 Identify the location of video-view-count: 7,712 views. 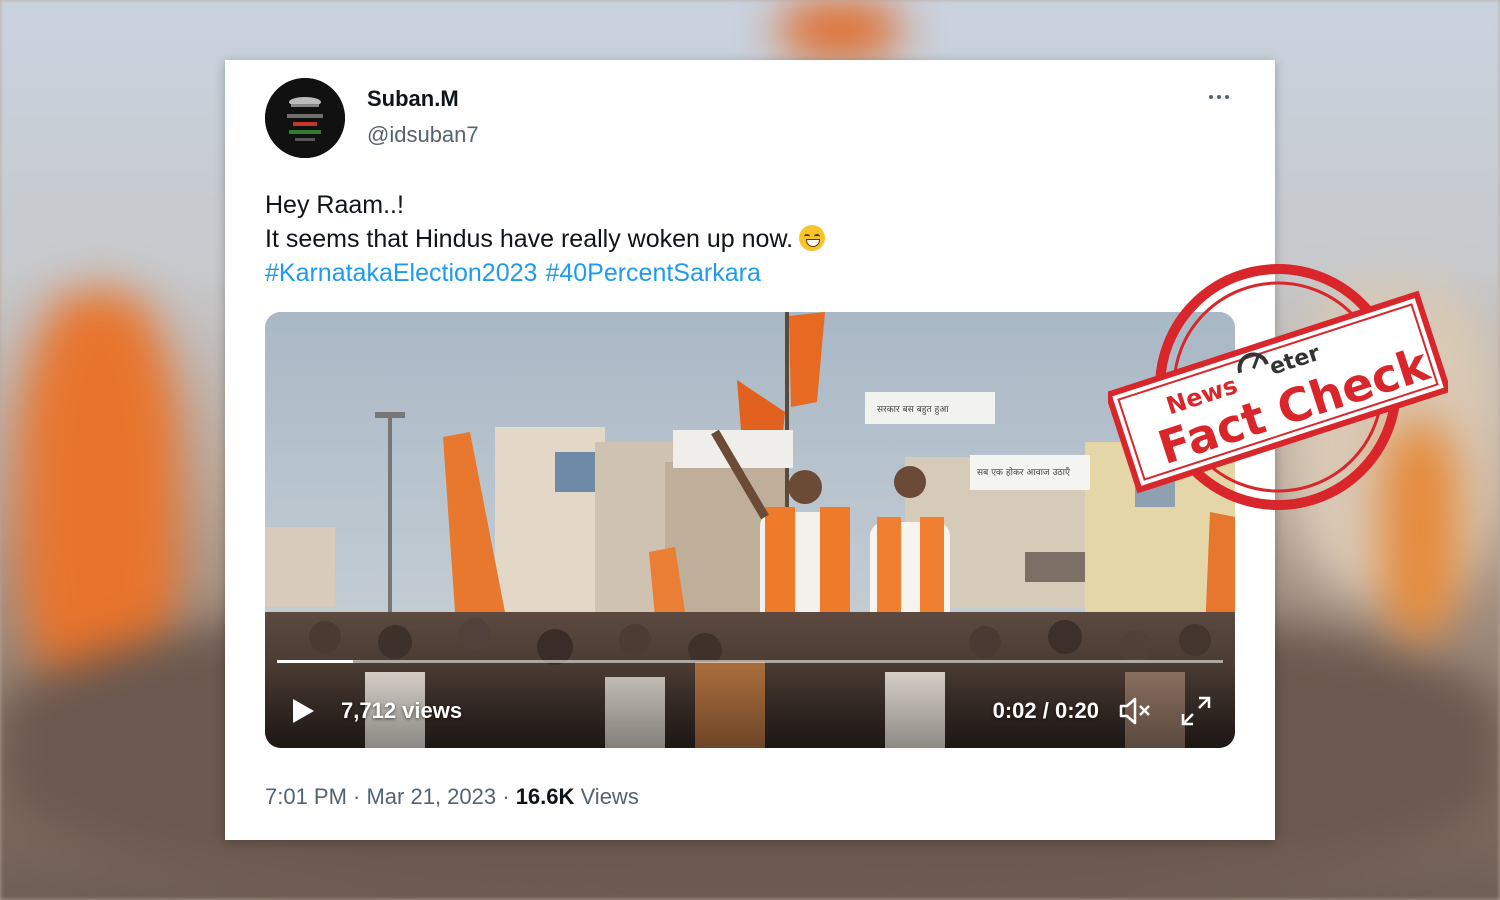
(402, 710).